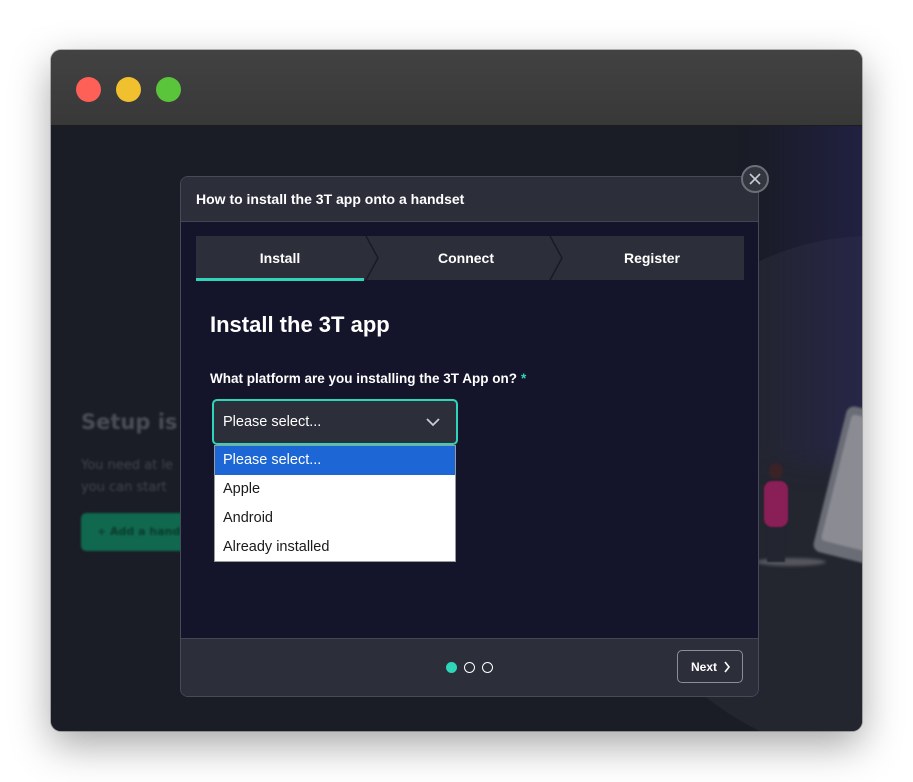 This screenshot has height=782, width=913. What do you see at coordinates (168, 89) in the screenshot?
I see `maximize-window-button` at bounding box center [168, 89].